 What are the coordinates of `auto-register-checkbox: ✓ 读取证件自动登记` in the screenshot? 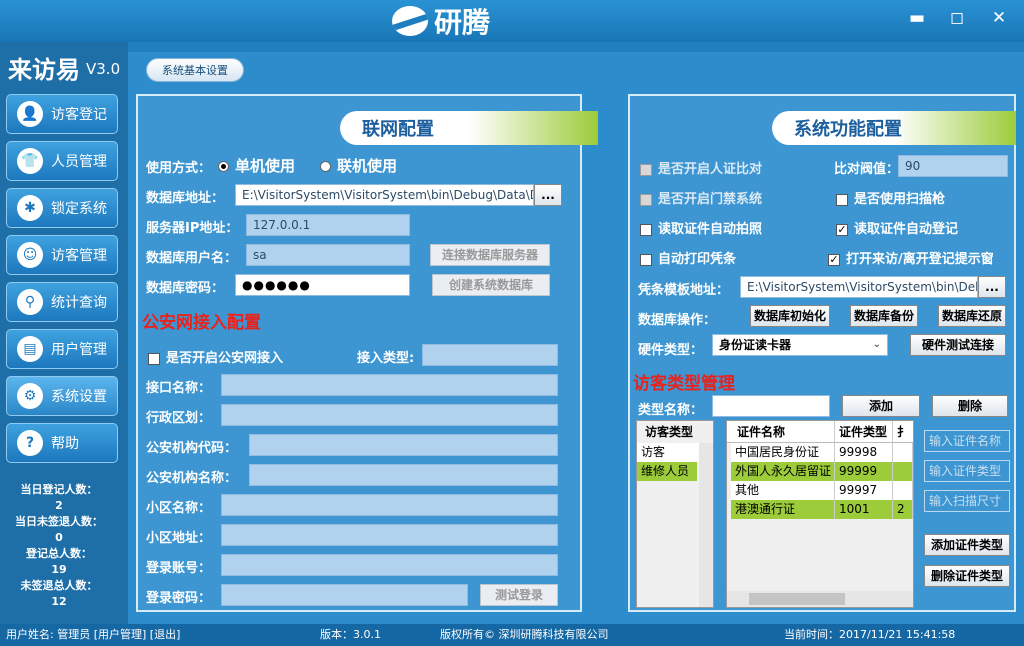 It's located at (897, 227).